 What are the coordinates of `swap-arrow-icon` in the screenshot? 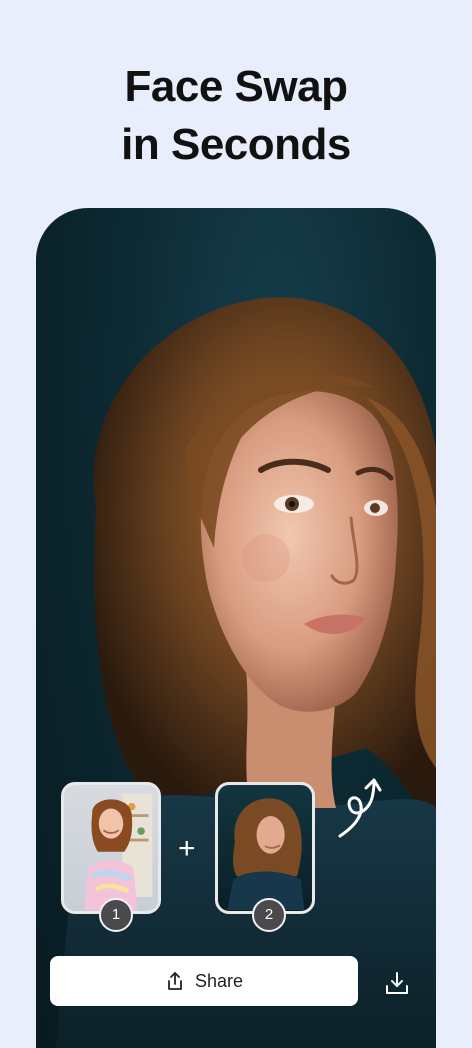 It's located at (360, 808).